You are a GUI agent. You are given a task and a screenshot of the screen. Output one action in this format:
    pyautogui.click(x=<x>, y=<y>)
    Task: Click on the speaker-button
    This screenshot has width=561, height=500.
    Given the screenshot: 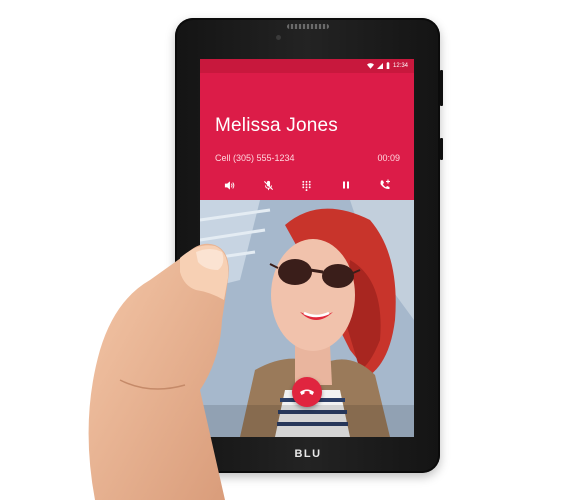 What is the action you would take?
    pyautogui.click(x=229, y=185)
    